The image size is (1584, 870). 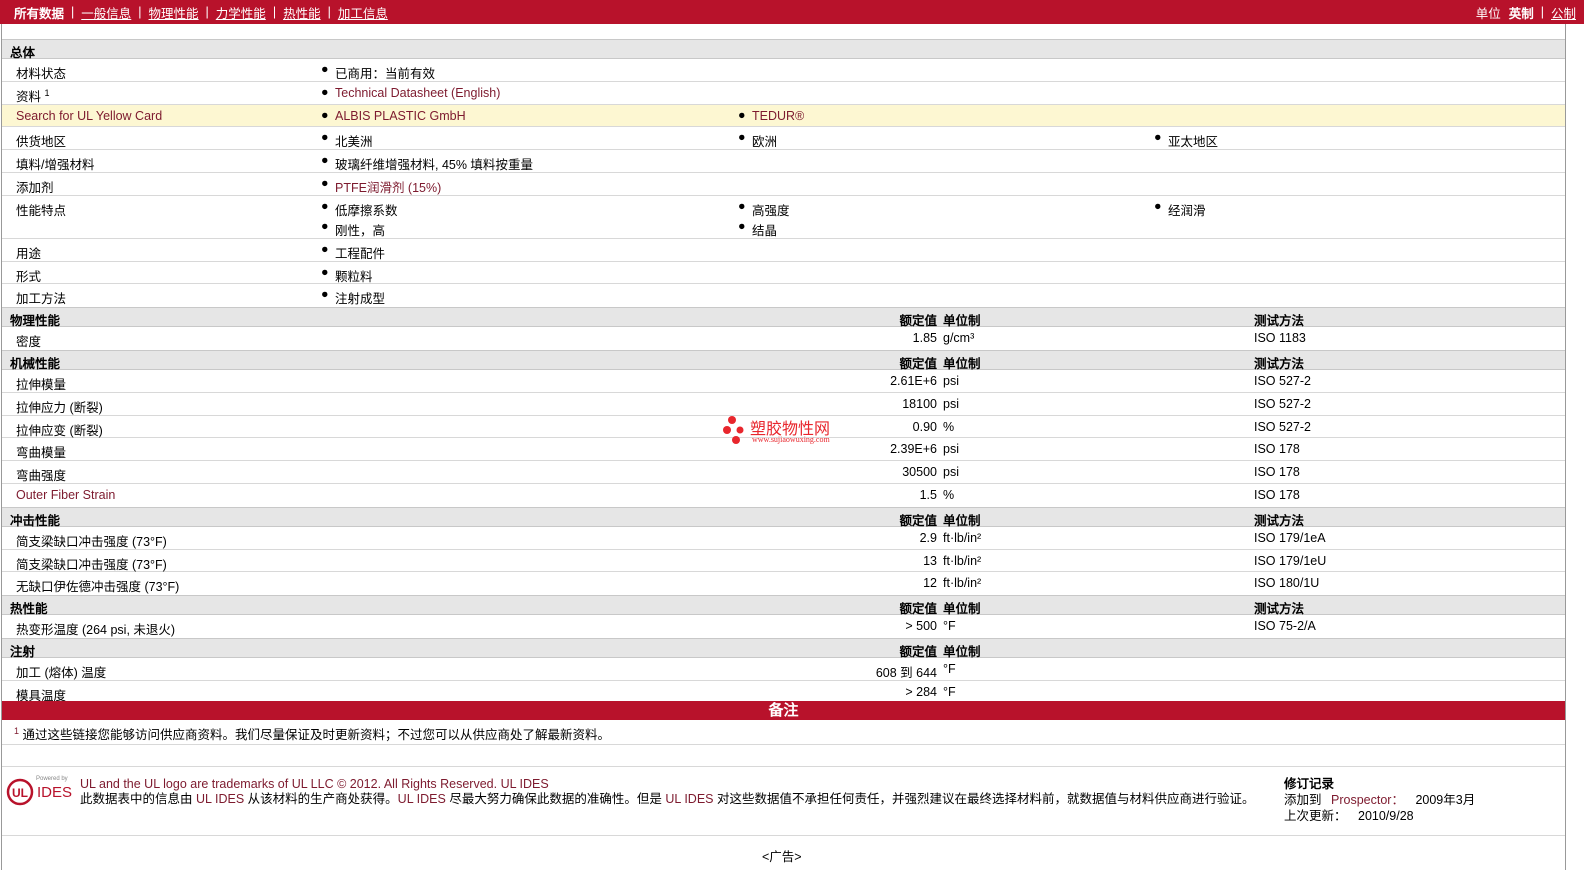 I want to click on nav-all-data: 所有数据, so click(x=39, y=12).